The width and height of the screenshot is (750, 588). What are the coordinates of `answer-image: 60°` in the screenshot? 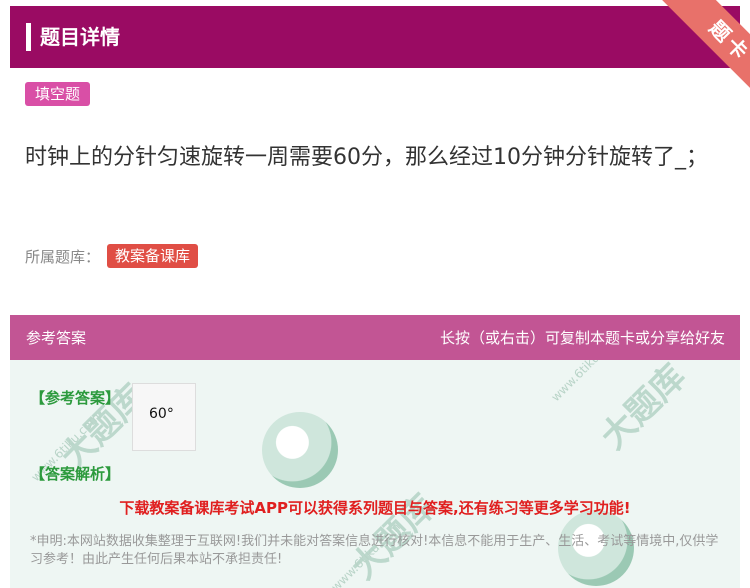 It's located at (164, 417).